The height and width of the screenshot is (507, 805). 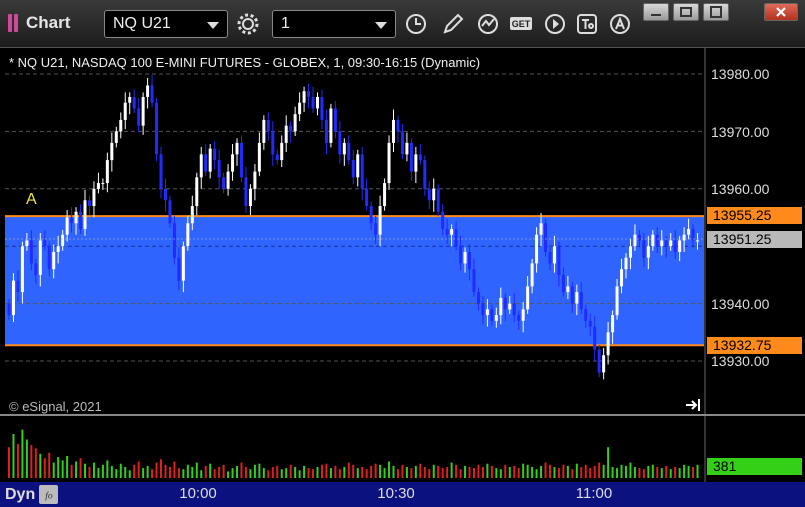 I want to click on get-button: GET, so click(x=521, y=24).